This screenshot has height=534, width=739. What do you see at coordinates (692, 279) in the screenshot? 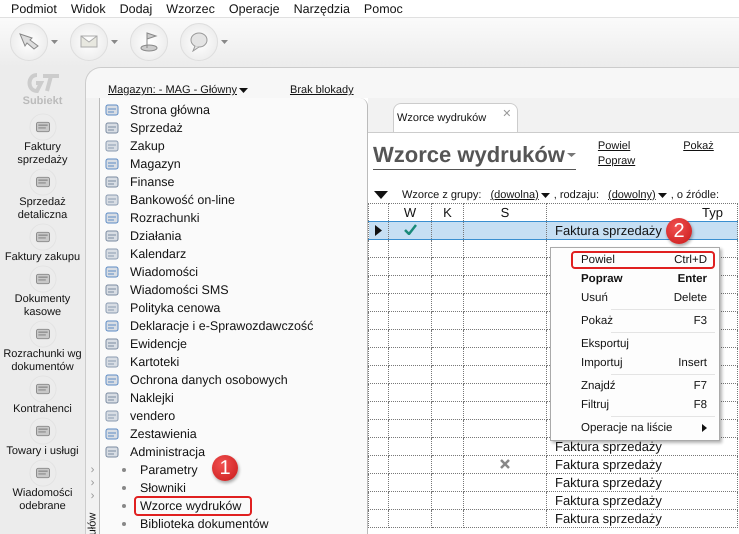
I see `shortcut-label: Enter` at bounding box center [692, 279].